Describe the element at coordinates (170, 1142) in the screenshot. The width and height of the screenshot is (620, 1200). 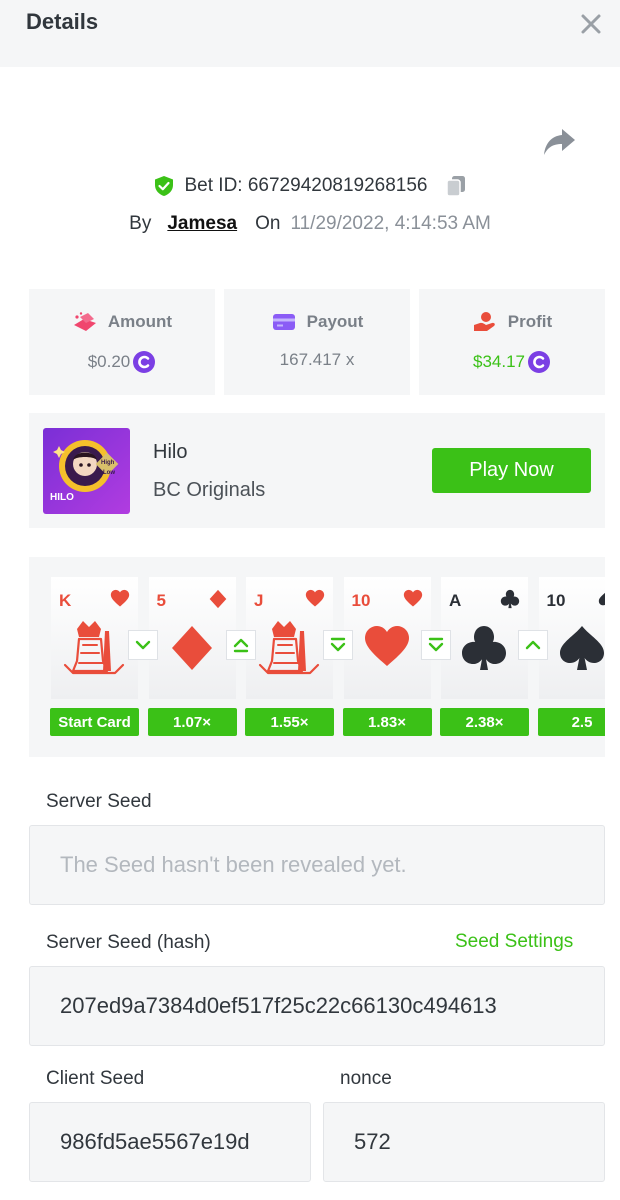
I see `client-seed-field: 986fd5ae5567e19d` at that location.